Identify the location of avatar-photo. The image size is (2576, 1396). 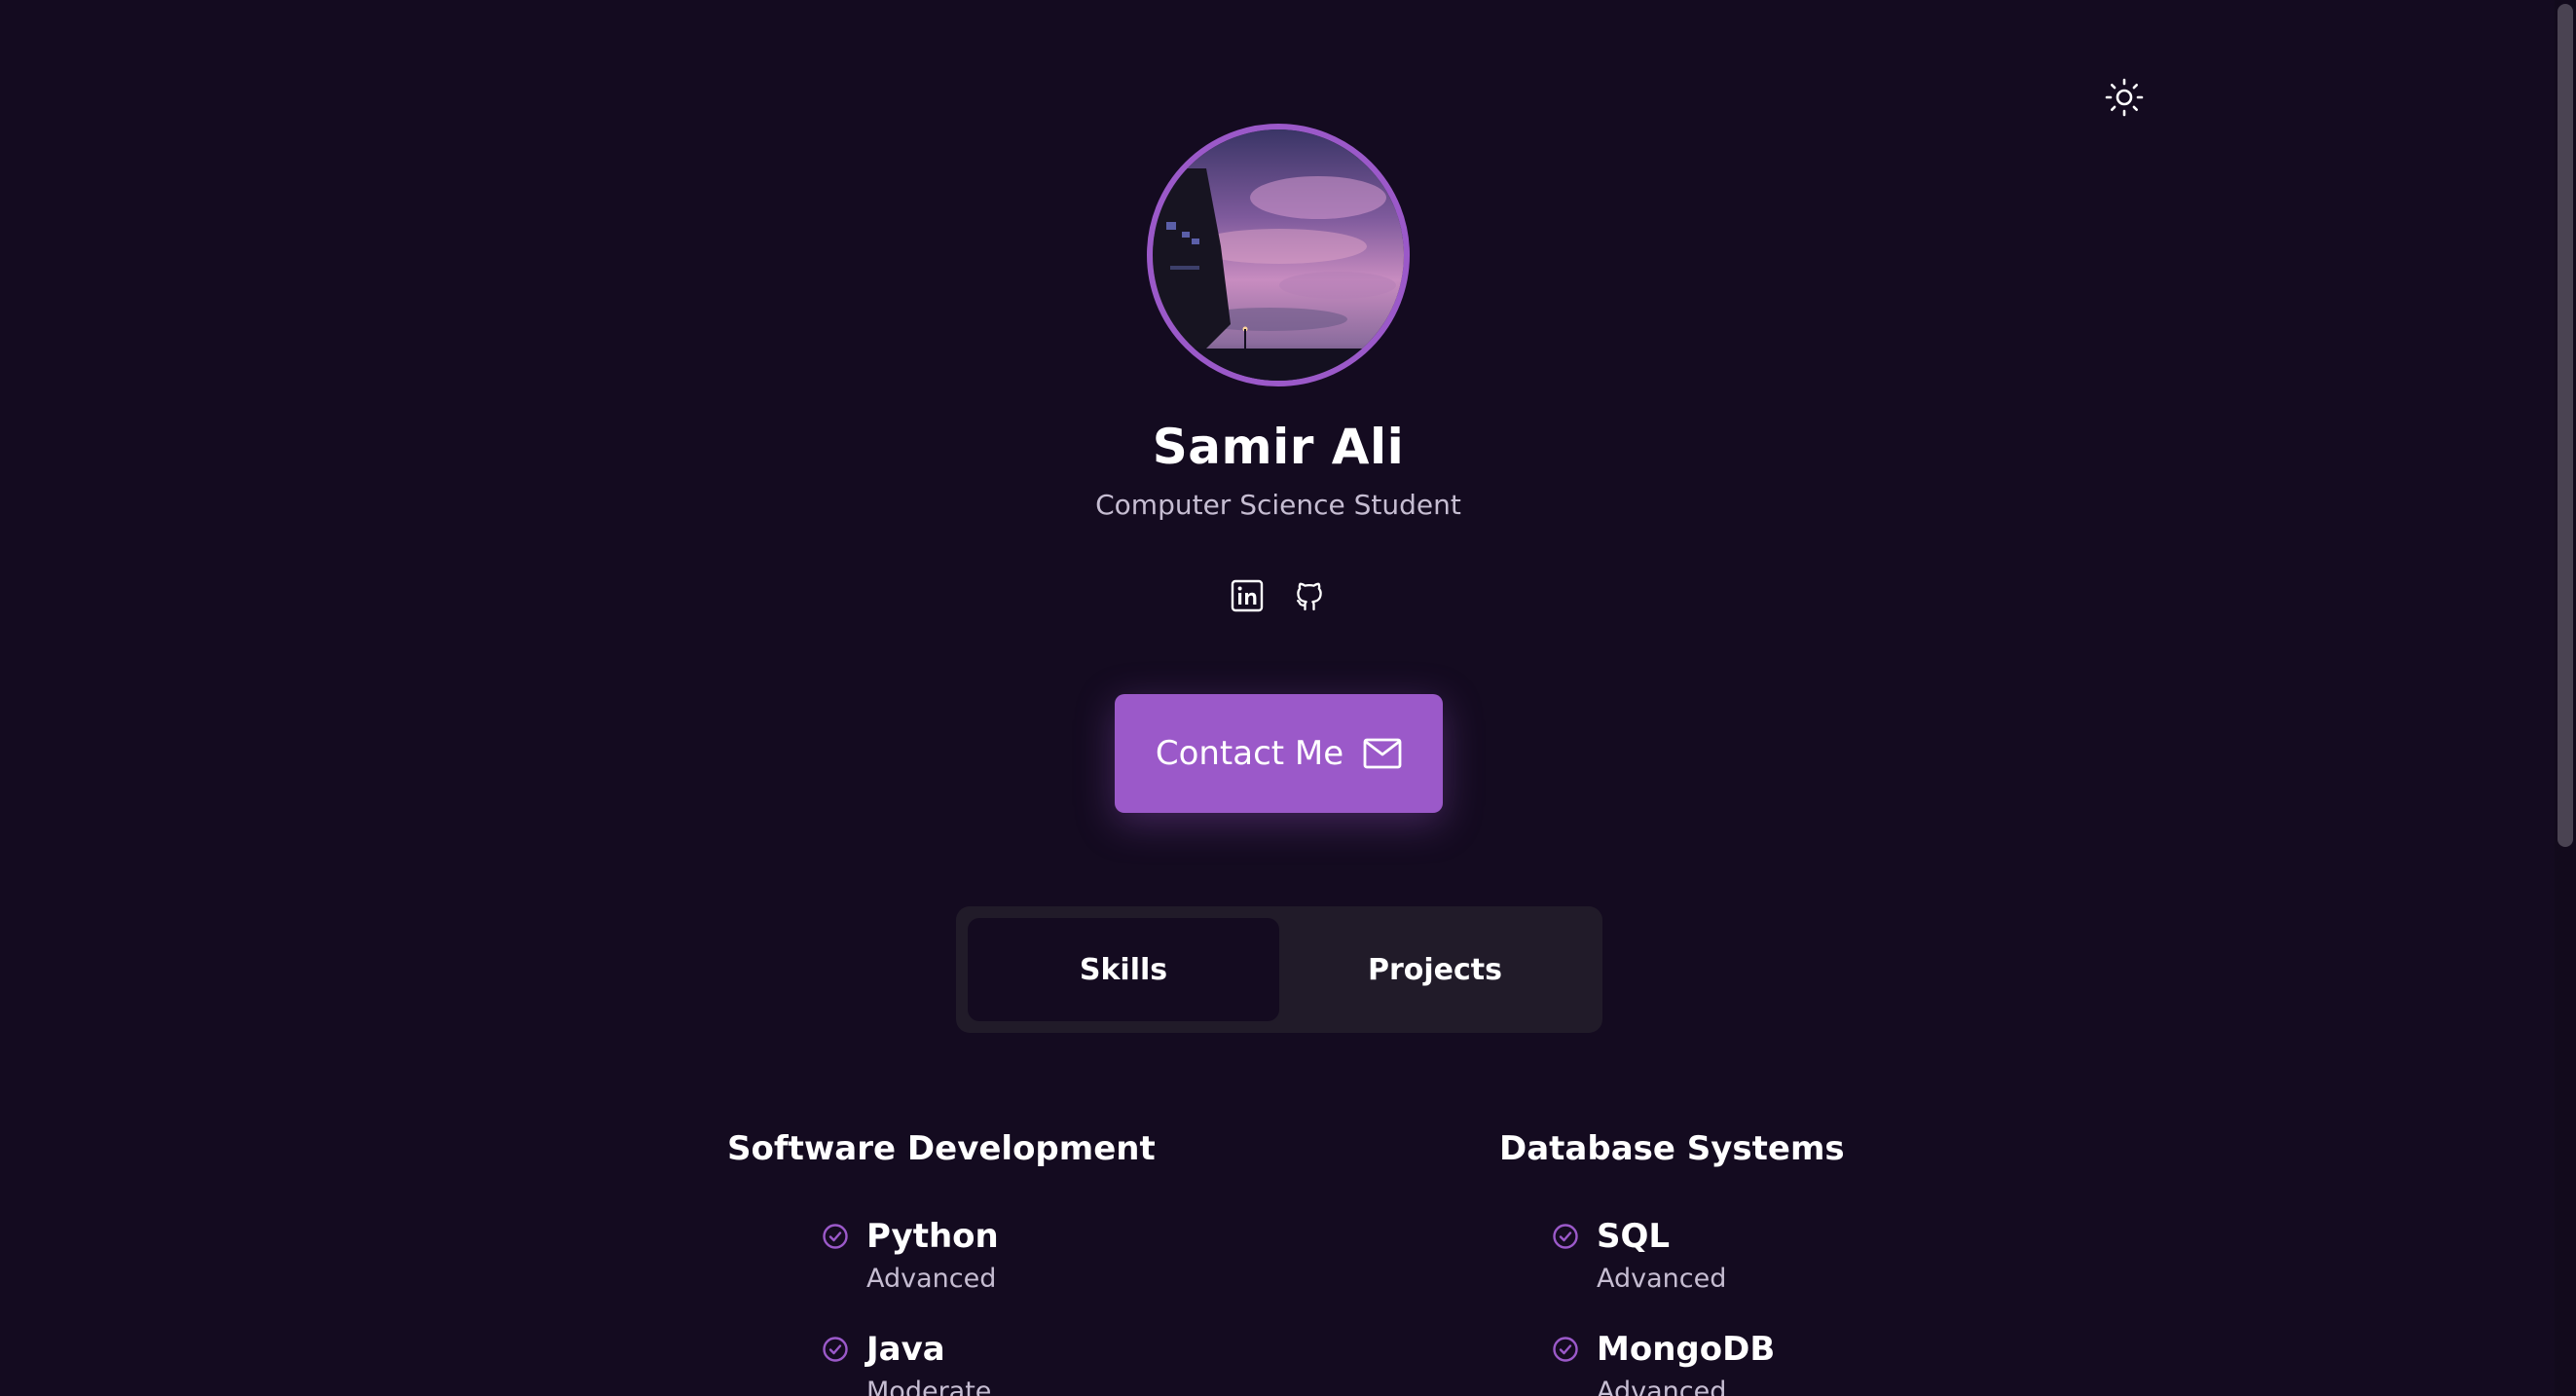
(1278, 255).